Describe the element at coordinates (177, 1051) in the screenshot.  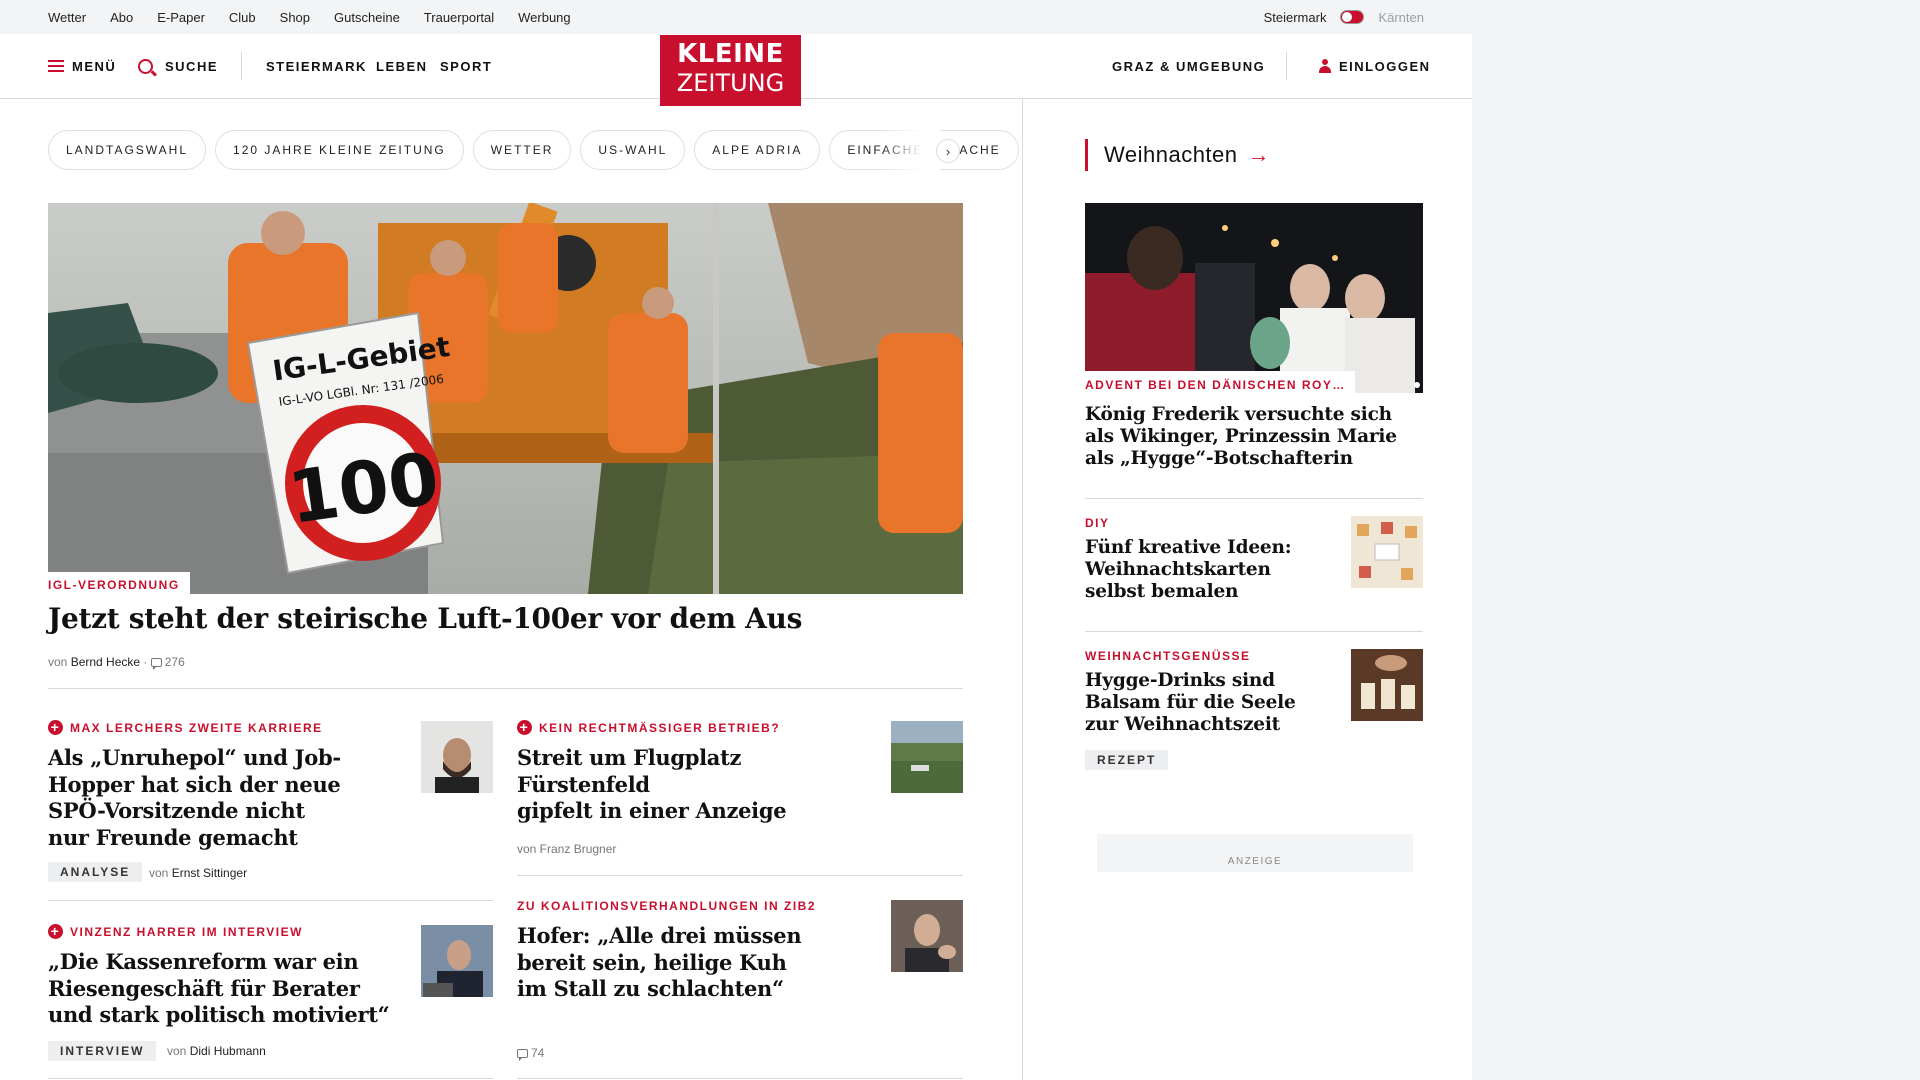
I see `byline-prefix: von` at that location.